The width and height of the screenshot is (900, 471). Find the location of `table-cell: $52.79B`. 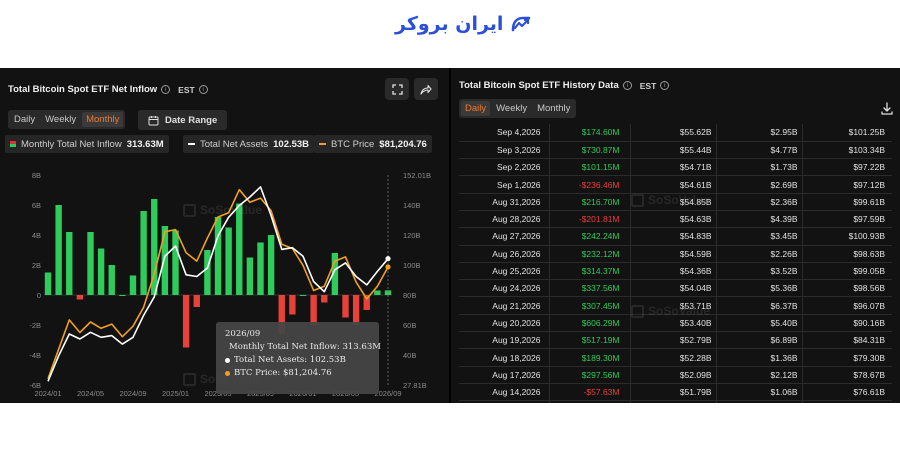

table-cell: $52.79B is located at coordinates (672, 340).